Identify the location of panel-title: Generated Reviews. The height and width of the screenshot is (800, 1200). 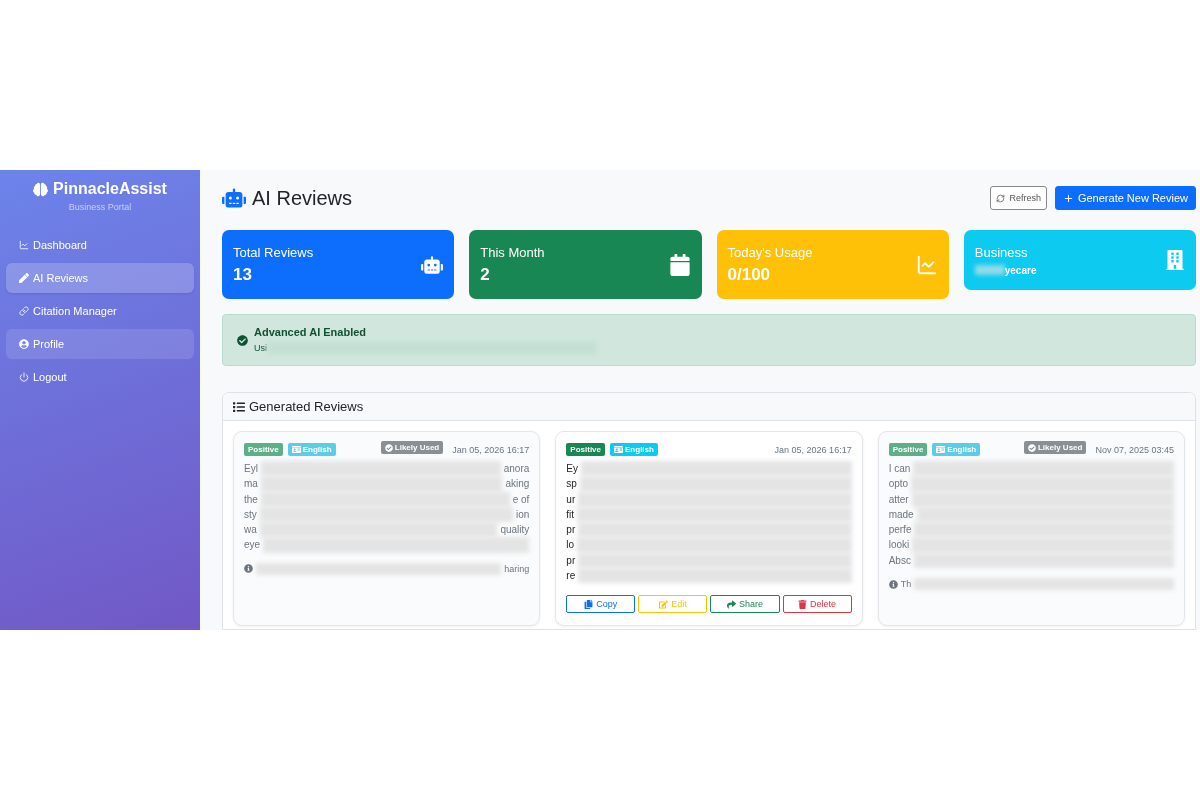
(306, 406).